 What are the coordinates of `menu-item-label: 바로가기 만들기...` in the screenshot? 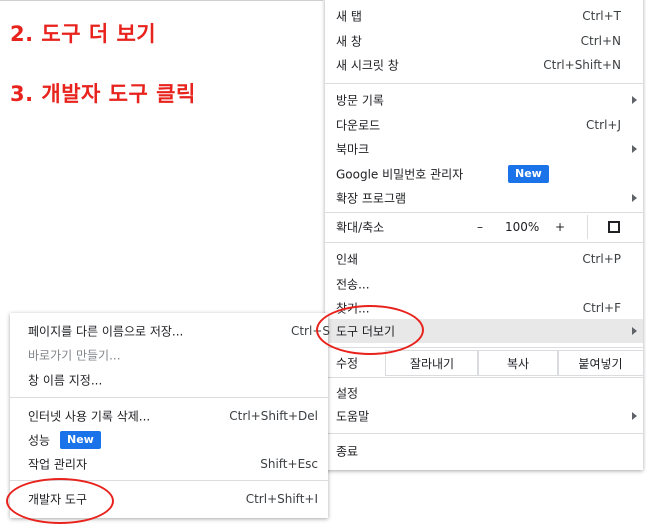 It's located at (74, 355).